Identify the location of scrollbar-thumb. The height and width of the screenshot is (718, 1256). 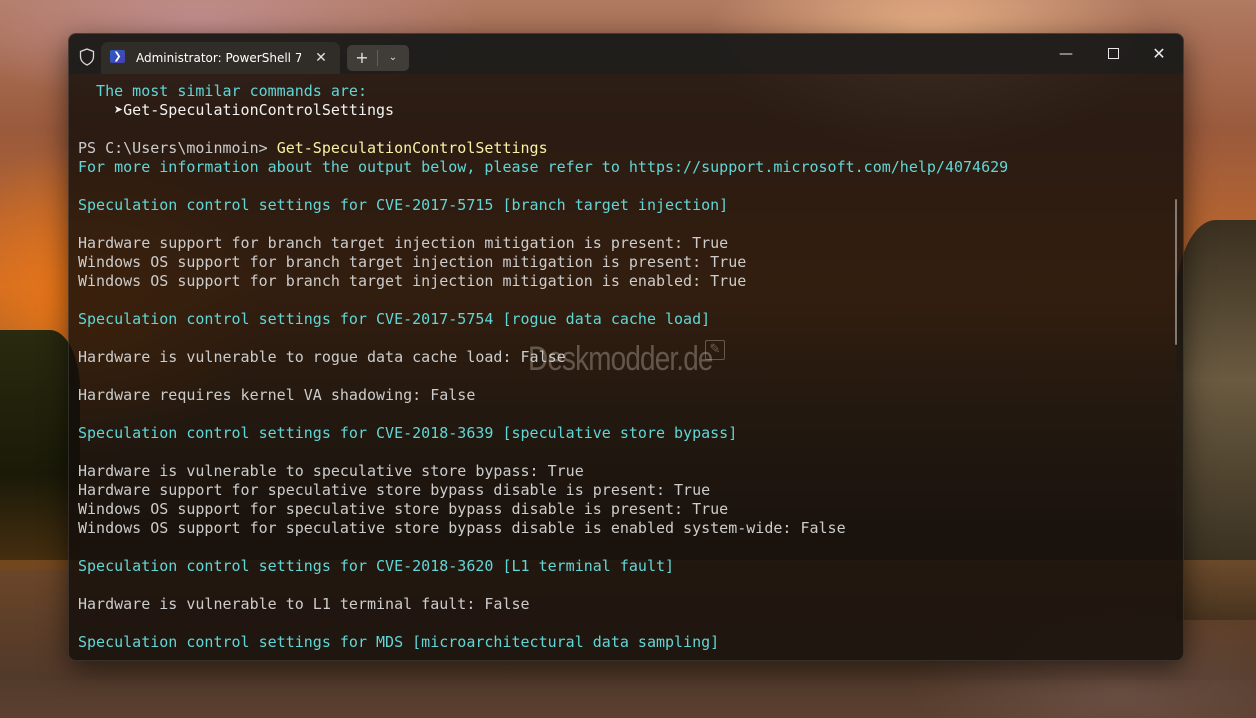
(1176, 272).